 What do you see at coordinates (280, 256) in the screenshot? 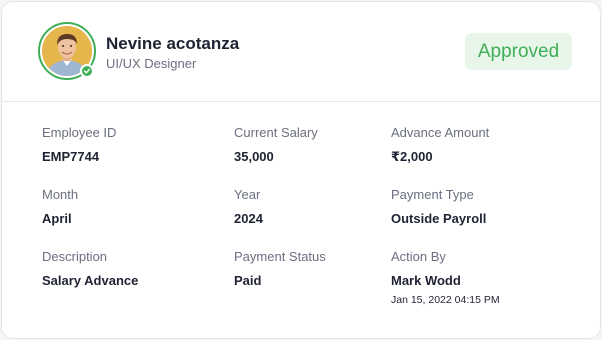
I see `payment-status-label: Payment Status` at bounding box center [280, 256].